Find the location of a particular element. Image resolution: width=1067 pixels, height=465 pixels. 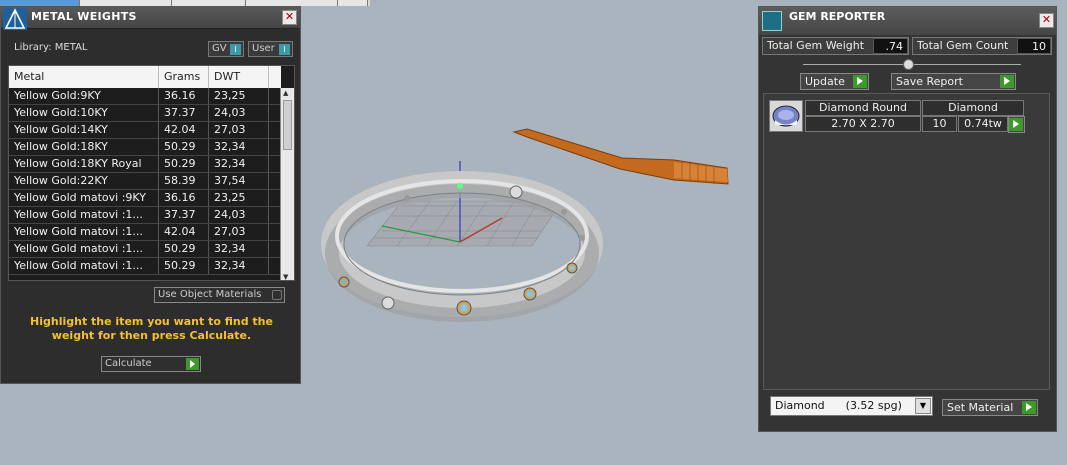

total-gem-weight-label: Total Gem Weight is located at coordinates (816, 45).